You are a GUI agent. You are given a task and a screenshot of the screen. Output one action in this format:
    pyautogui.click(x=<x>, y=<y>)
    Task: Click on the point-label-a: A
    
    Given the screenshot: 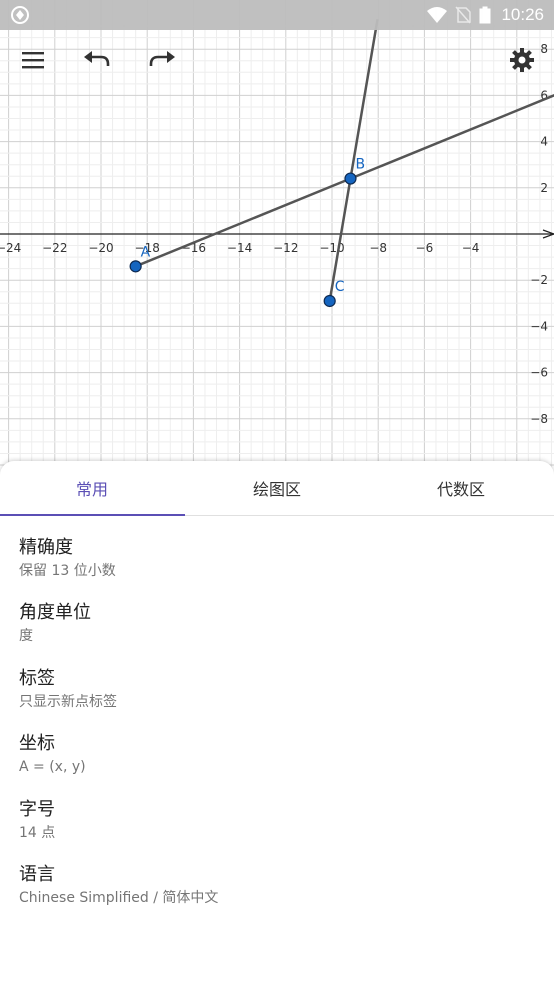 What is the action you would take?
    pyautogui.click(x=146, y=252)
    